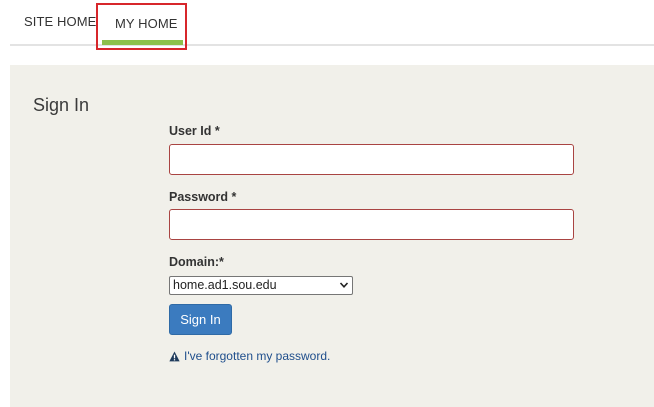 The width and height of the screenshot is (654, 407). What do you see at coordinates (60, 21) in the screenshot?
I see `tab-site-home: SITE HOME` at bounding box center [60, 21].